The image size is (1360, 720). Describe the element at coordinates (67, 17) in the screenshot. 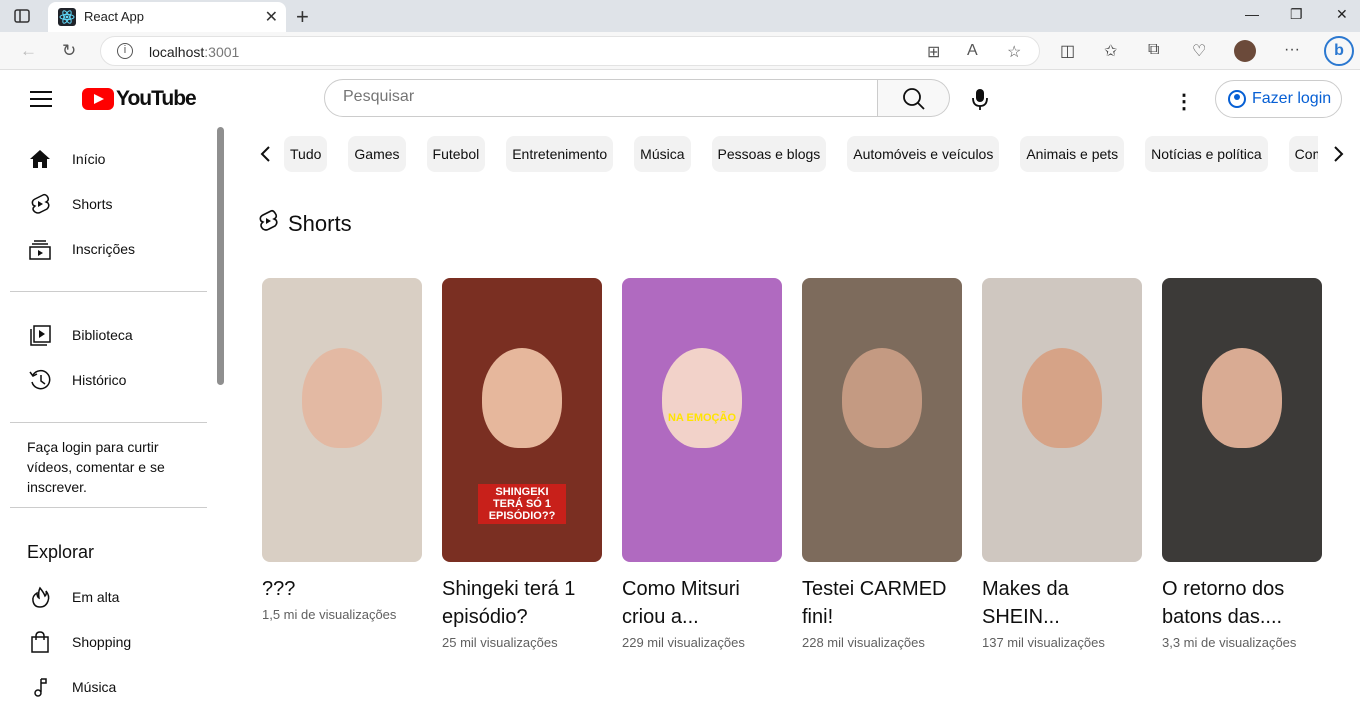

I see `react-icon` at that location.